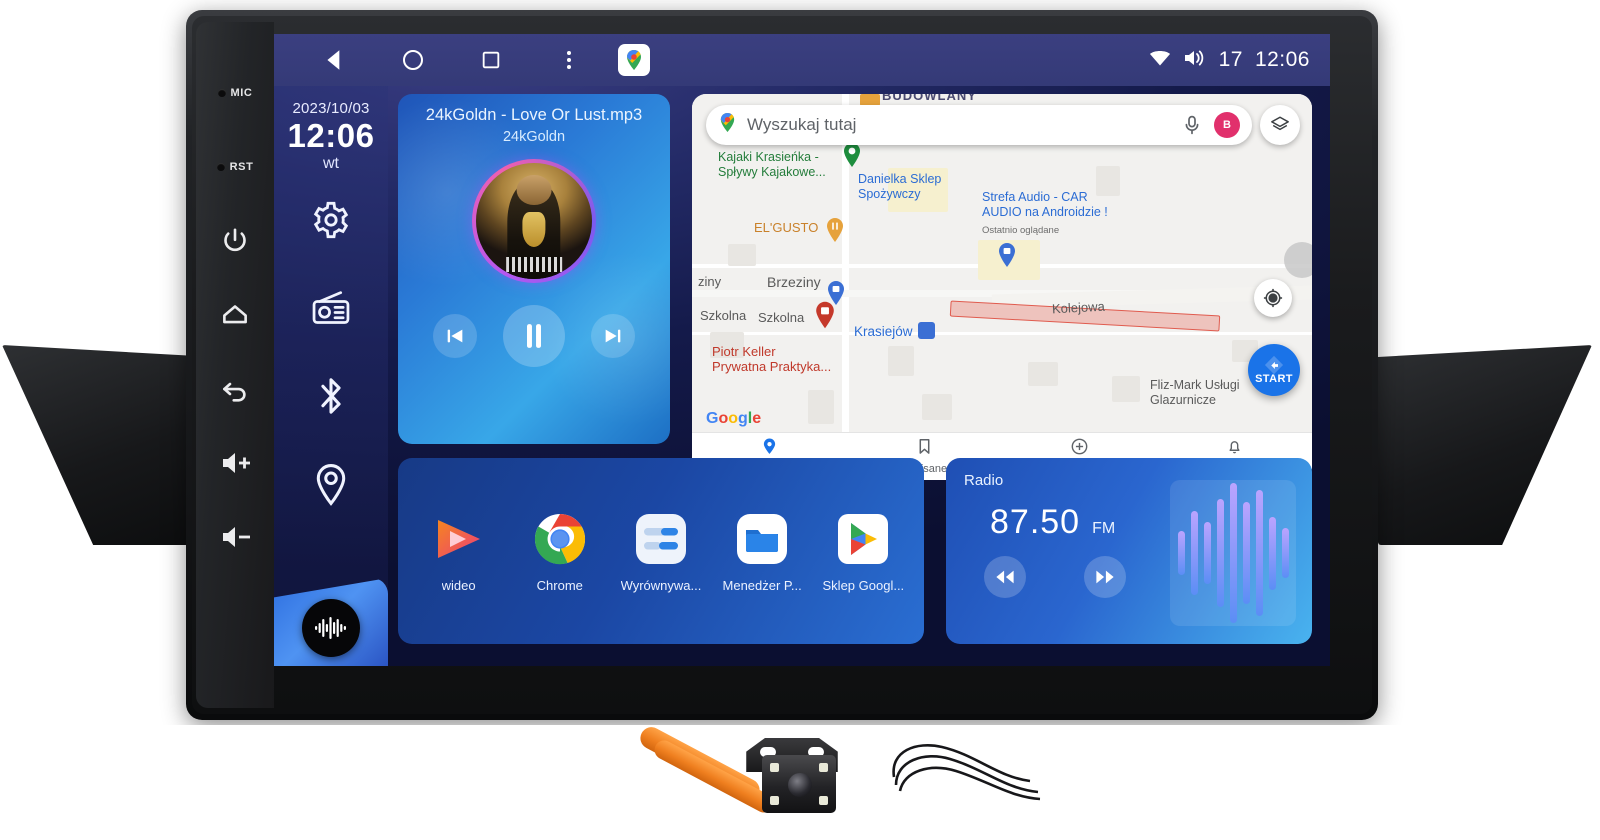 The image size is (1600, 840). Describe the element at coordinates (883, 332) in the screenshot. I see `map-poi-label: Krasiejów` at that location.